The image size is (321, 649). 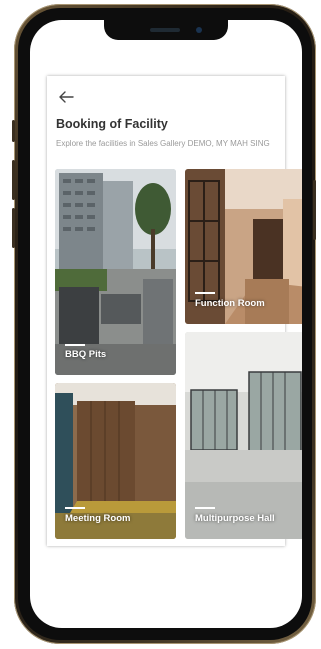 What do you see at coordinates (243, 435) in the screenshot?
I see `facility-tile-multipurpose-hall: Multipurpose Hall` at bounding box center [243, 435].